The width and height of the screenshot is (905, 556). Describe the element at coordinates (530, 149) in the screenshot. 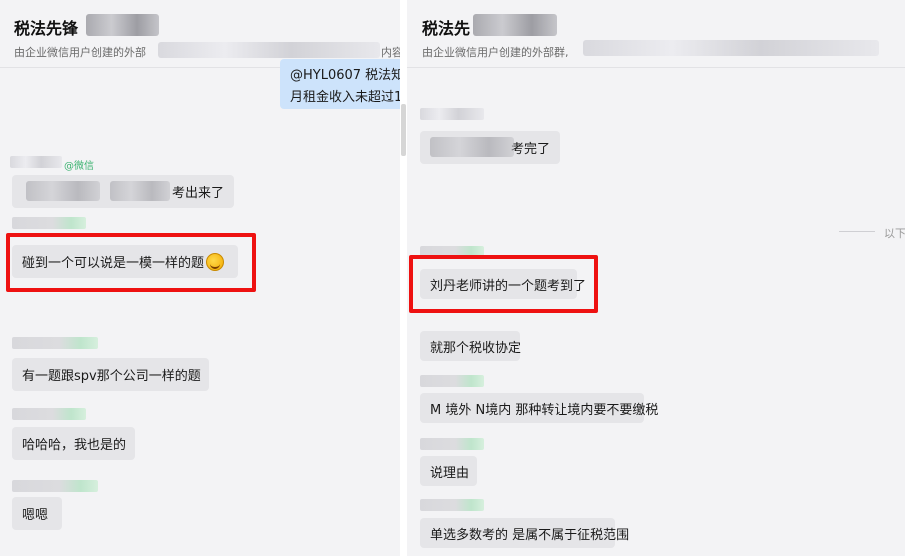

I see `message-text: 考完了` at that location.